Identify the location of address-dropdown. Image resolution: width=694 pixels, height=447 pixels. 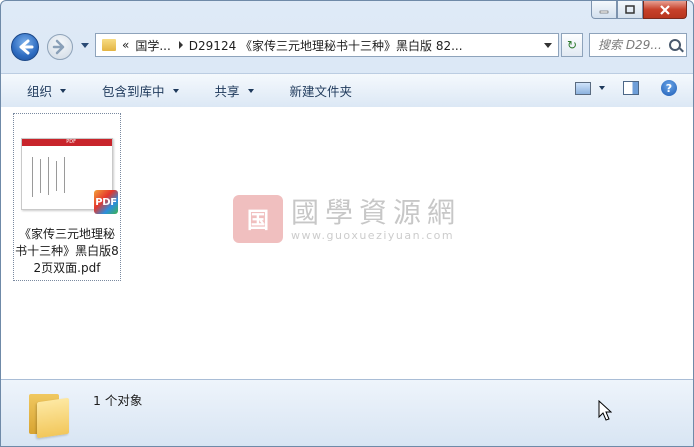
(548, 45).